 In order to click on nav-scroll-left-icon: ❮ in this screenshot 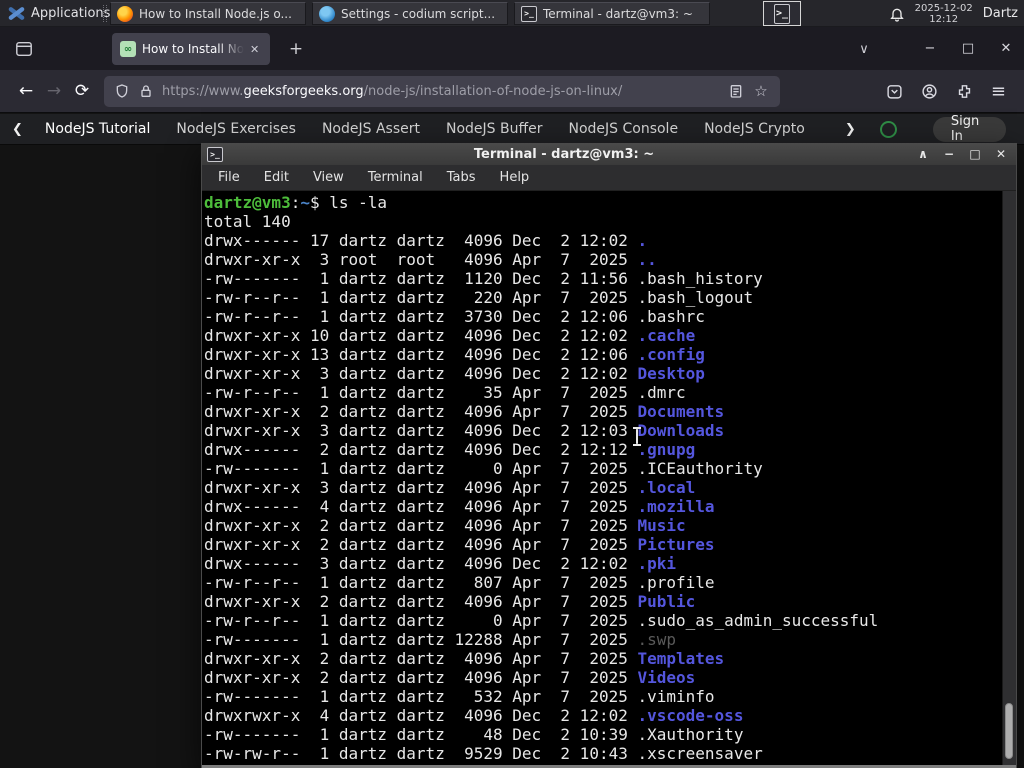, I will do `click(17, 129)`.